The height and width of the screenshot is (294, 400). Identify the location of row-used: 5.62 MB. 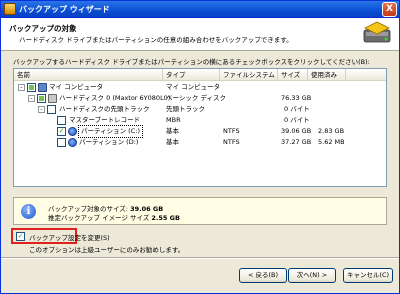
(331, 142).